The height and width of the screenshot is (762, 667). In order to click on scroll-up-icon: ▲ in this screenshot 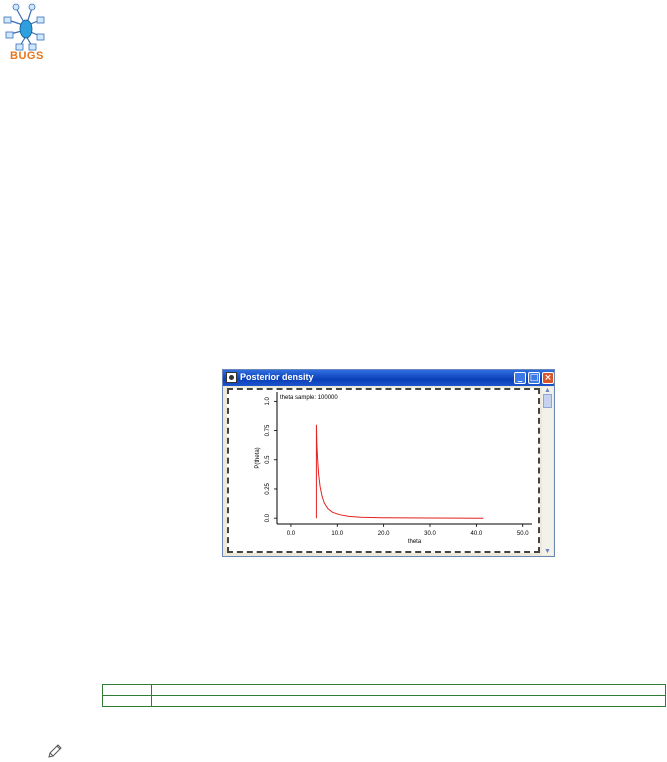, I will do `click(547, 390)`.